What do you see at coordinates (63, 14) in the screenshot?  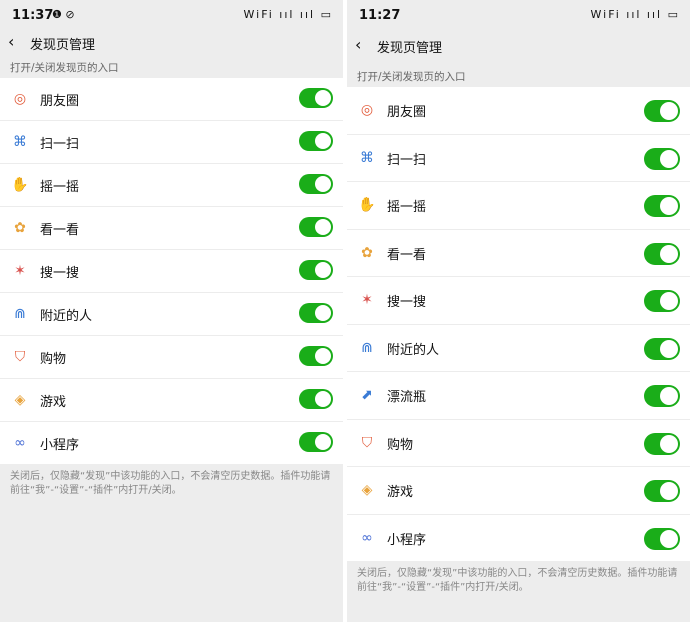 I see `notification-icons: ❶ ⊘` at bounding box center [63, 14].